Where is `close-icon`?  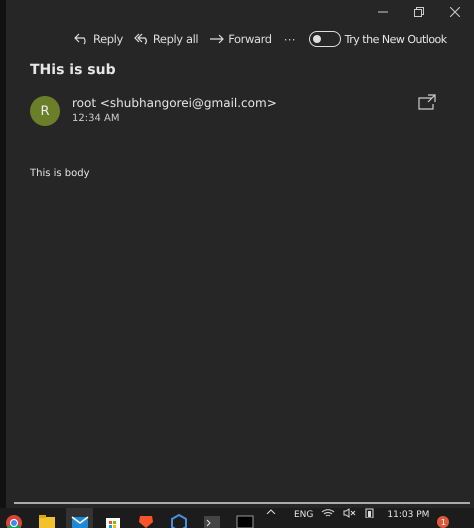
close-icon is located at coordinates (455, 12).